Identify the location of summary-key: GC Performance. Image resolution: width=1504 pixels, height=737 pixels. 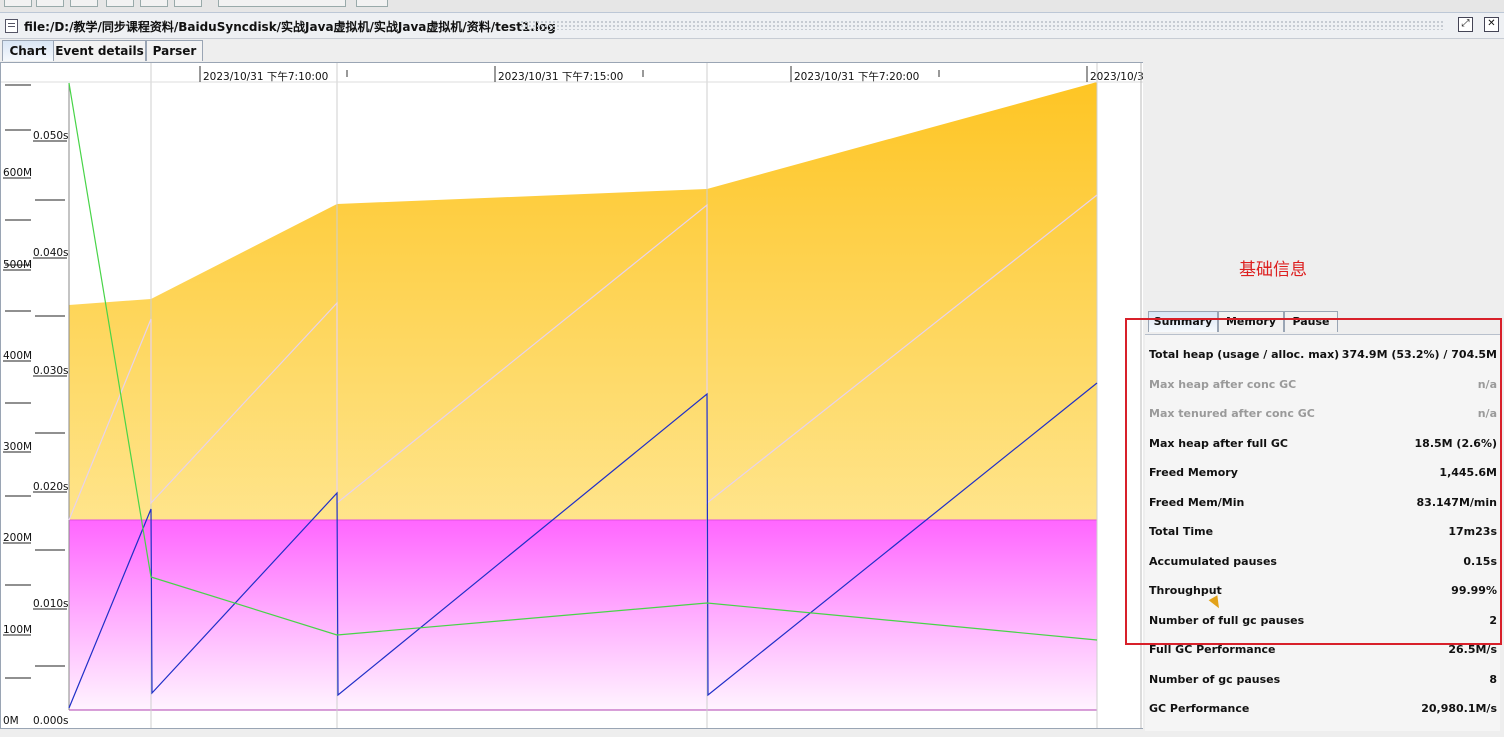
(1199, 708).